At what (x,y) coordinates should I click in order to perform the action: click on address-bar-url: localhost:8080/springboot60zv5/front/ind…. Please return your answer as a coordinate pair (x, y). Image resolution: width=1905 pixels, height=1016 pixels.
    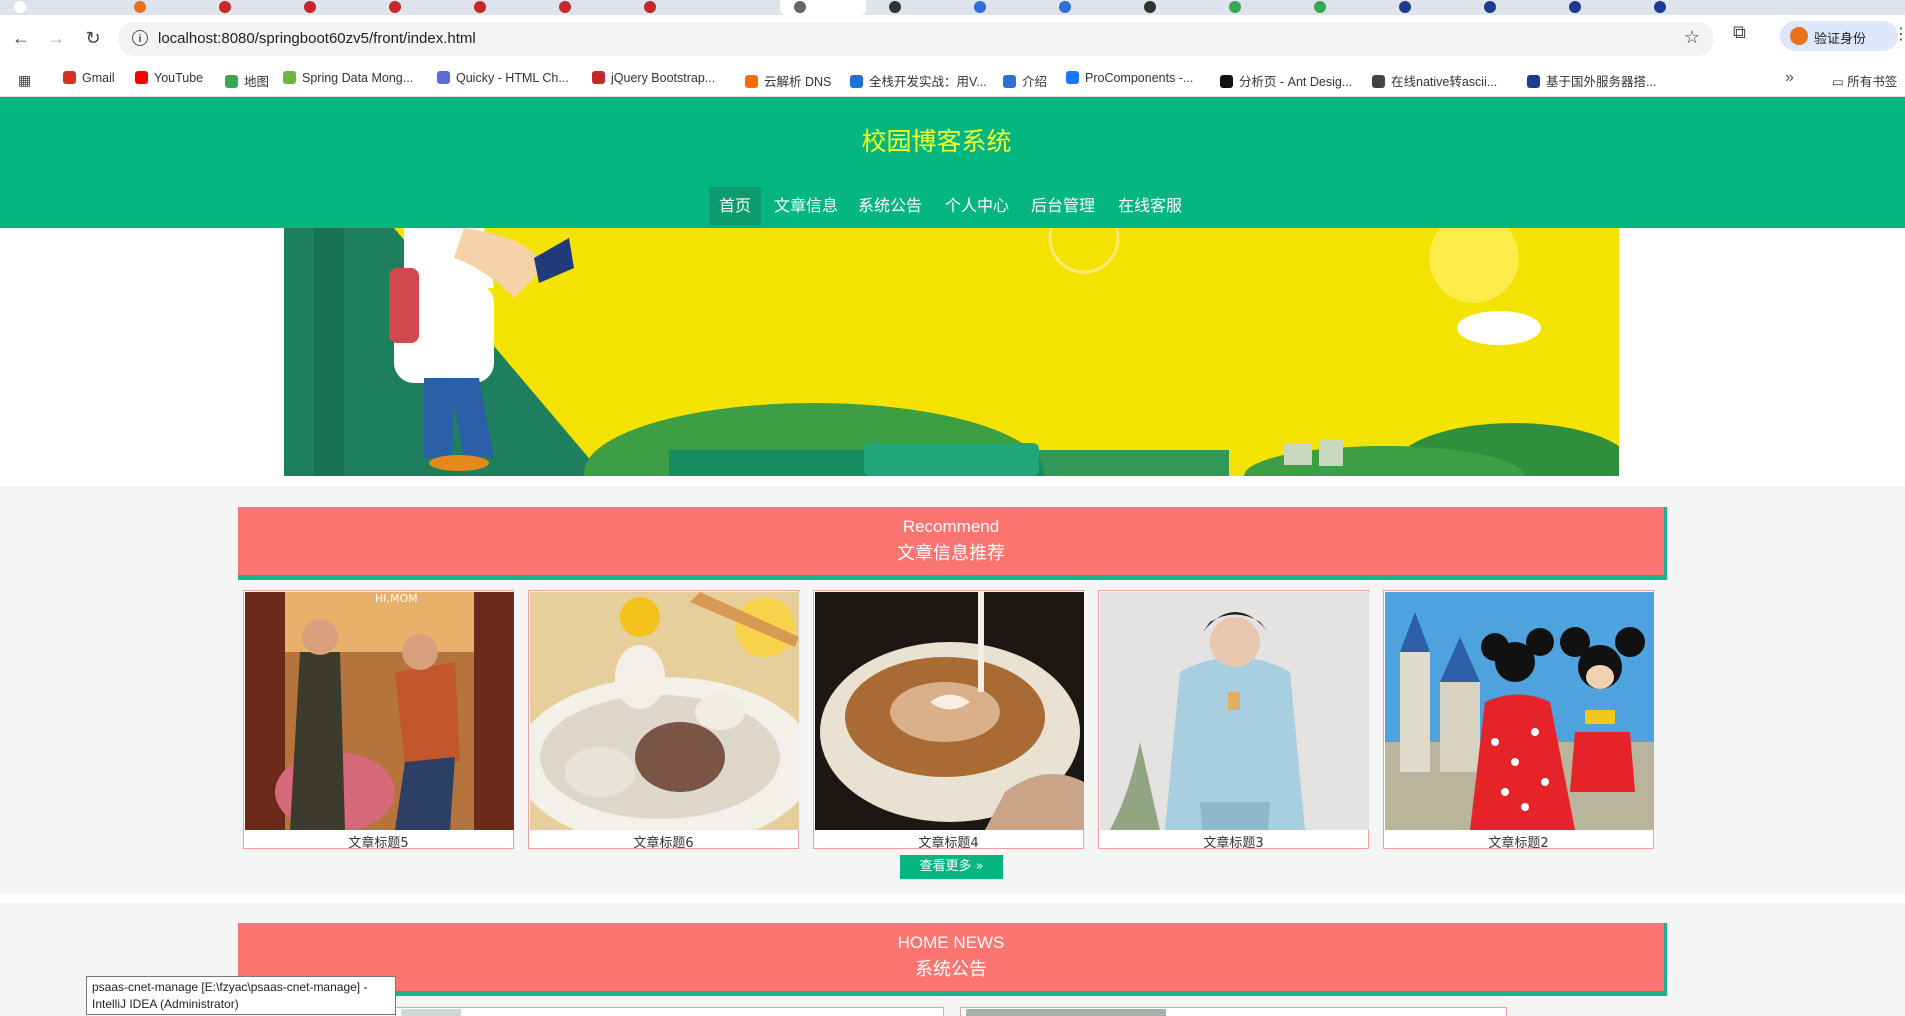
    Looking at the image, I should click on (317, 38).